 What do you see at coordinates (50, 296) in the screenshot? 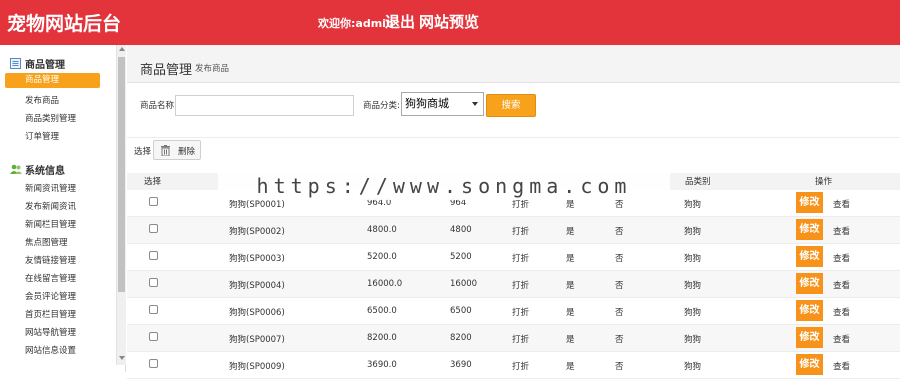
I see `sidebar-item-comments: 会员评论管理` at bounding box center [50, 296].